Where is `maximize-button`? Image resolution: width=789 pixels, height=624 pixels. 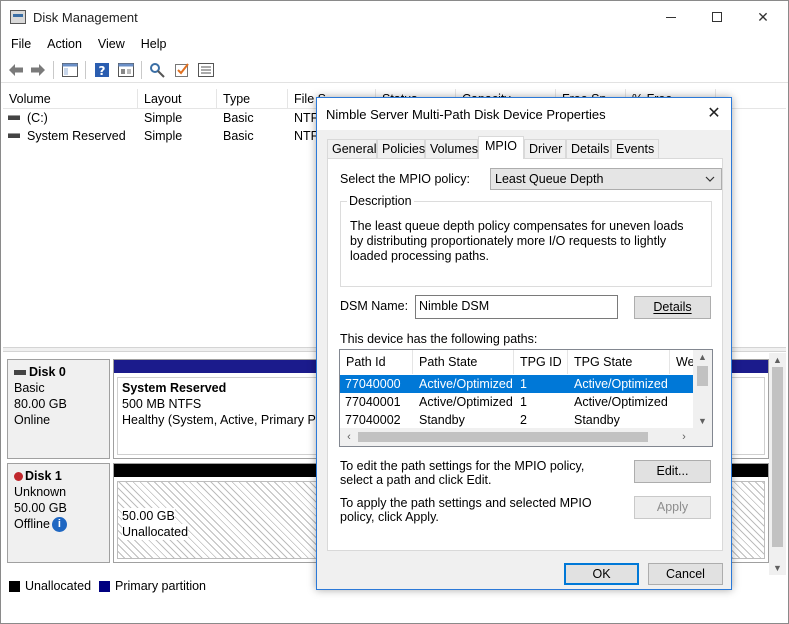 maximize-button is located at coordinates (717, 17).